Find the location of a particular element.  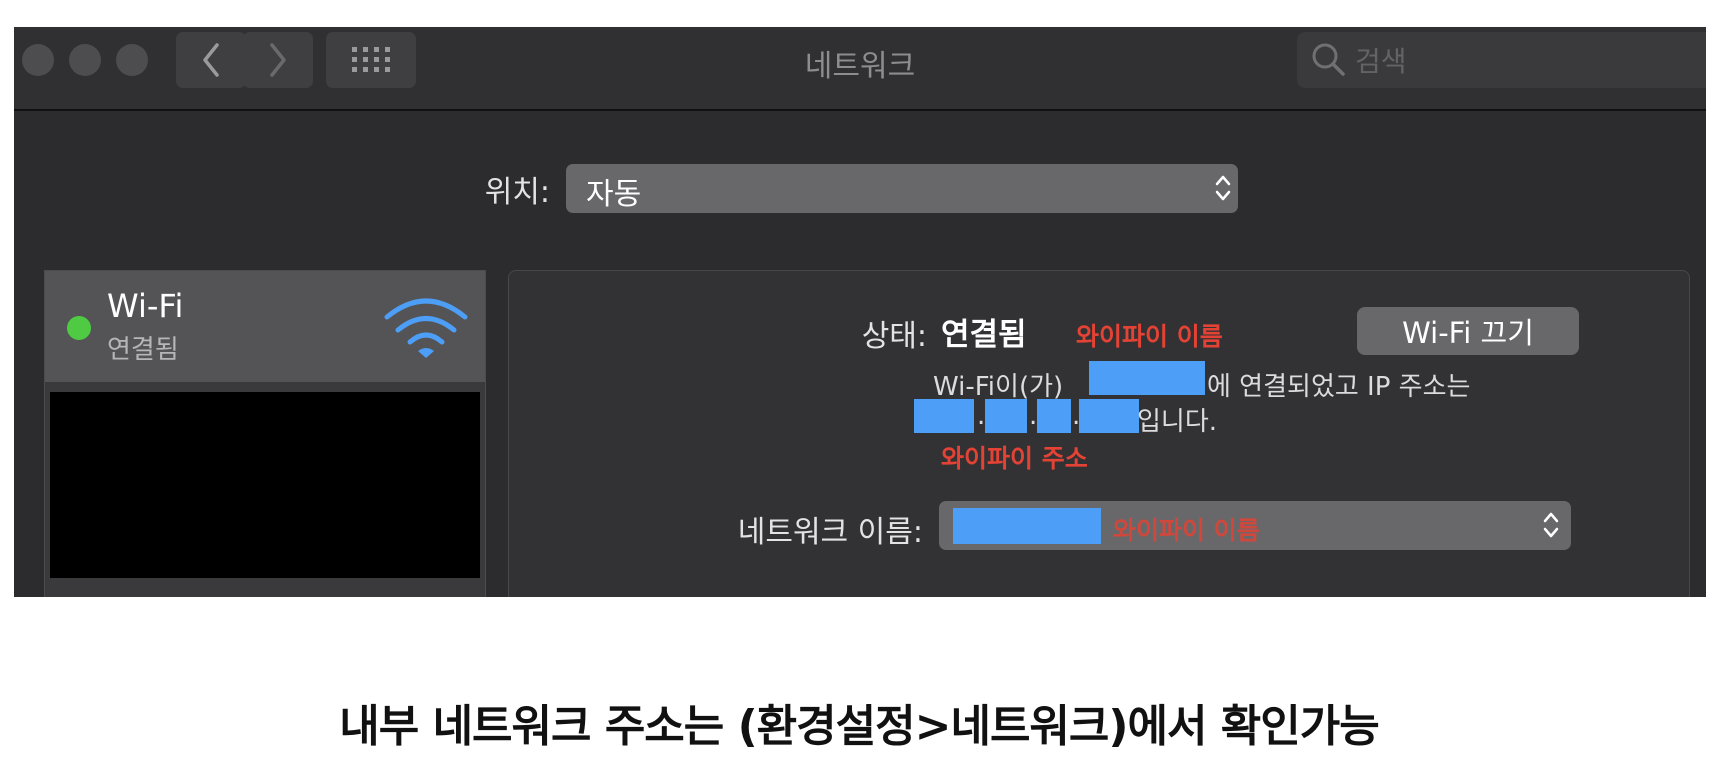

search-icon is located at coordinates (1328, 59).